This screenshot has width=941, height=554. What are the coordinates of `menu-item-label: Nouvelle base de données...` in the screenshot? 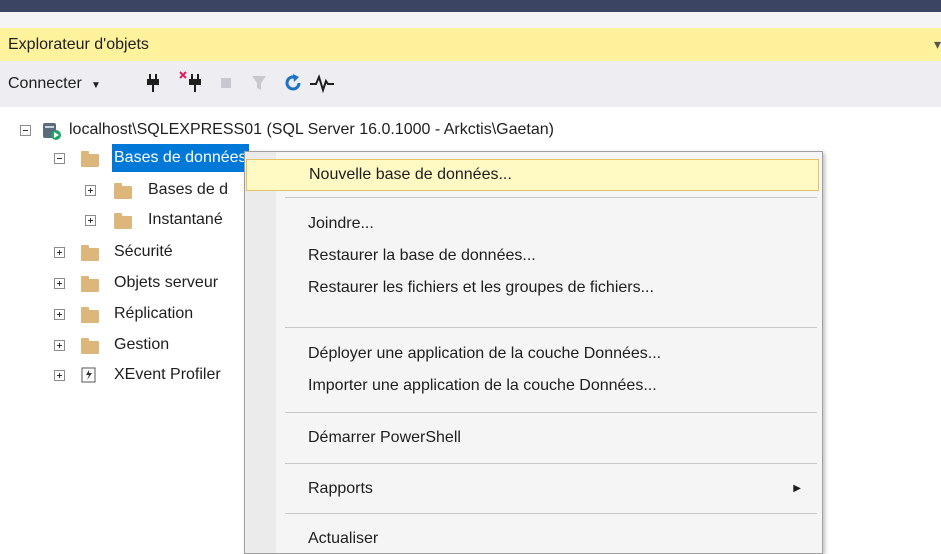 It's located at (410, 174).